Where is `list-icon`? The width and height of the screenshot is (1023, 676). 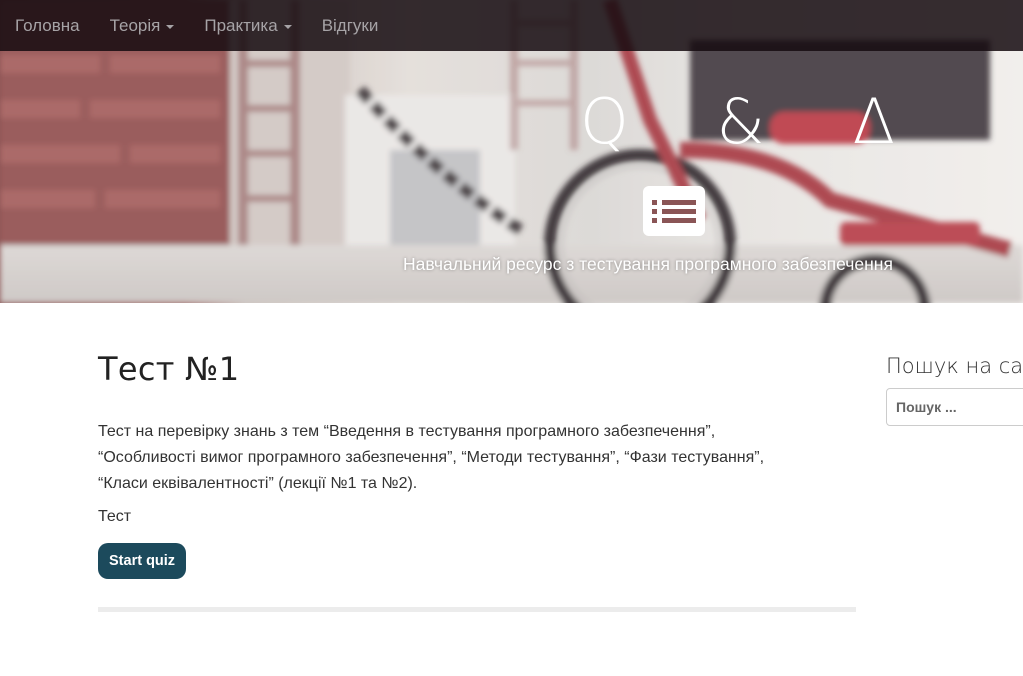
list-icon is located at coordinates (674, 211).